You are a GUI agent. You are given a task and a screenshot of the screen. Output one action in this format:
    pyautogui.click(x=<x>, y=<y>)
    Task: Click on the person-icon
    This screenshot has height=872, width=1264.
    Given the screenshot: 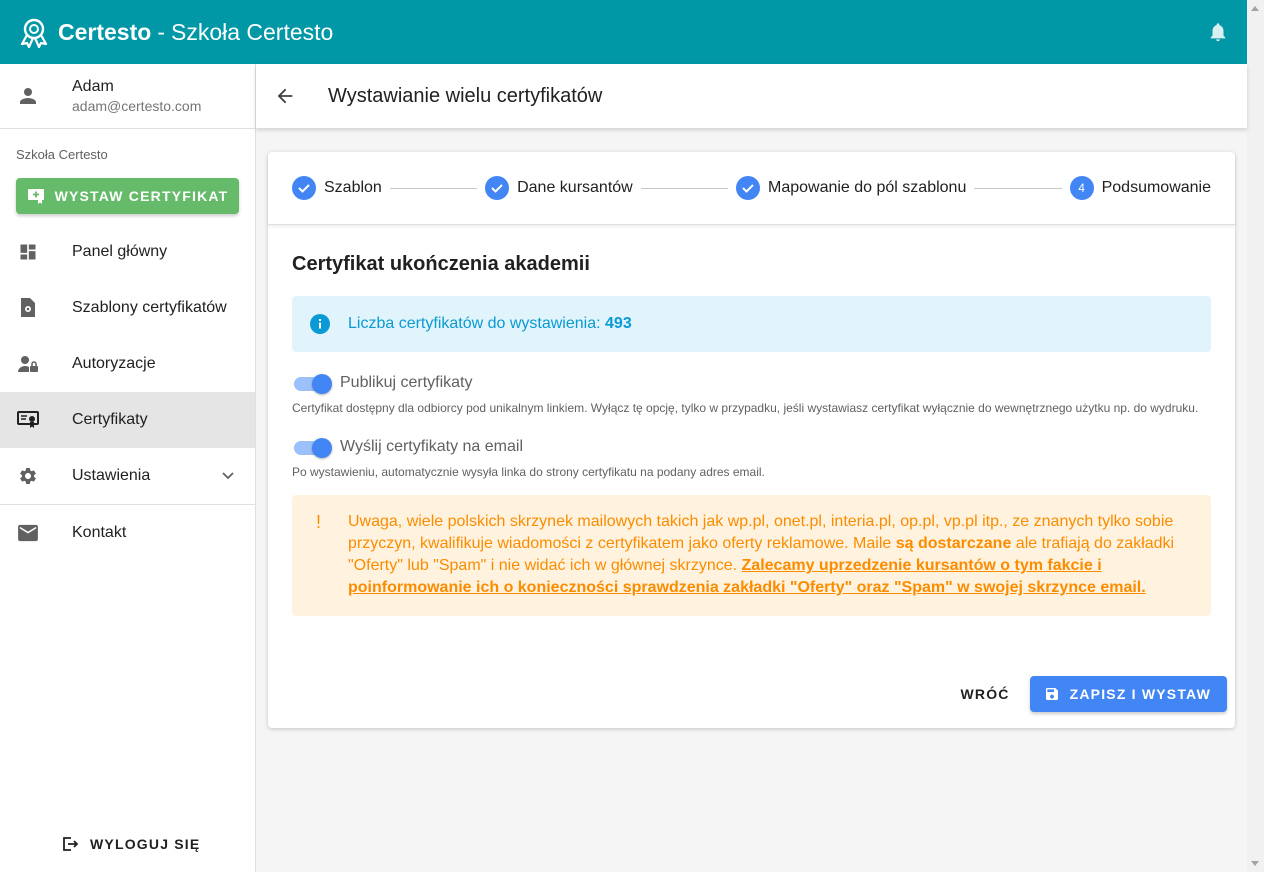 What is the action you would take?
    pyautogui.click(x=28, y=96)
    